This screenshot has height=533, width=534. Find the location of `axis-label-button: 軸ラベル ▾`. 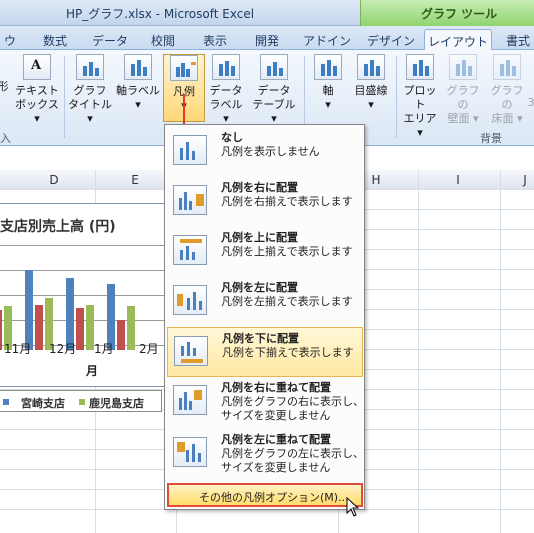

axis-label-button: 軸ラベル ▾ is located at coordinates (138, 83).